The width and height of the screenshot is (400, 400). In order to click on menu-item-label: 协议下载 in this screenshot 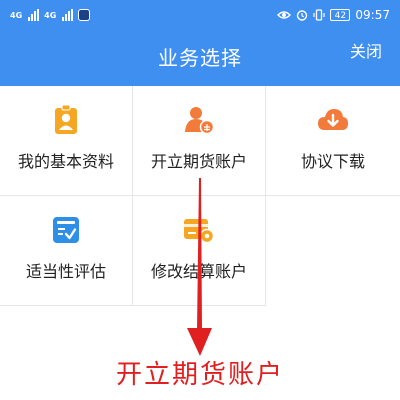, I will do `click(332, 161)`.